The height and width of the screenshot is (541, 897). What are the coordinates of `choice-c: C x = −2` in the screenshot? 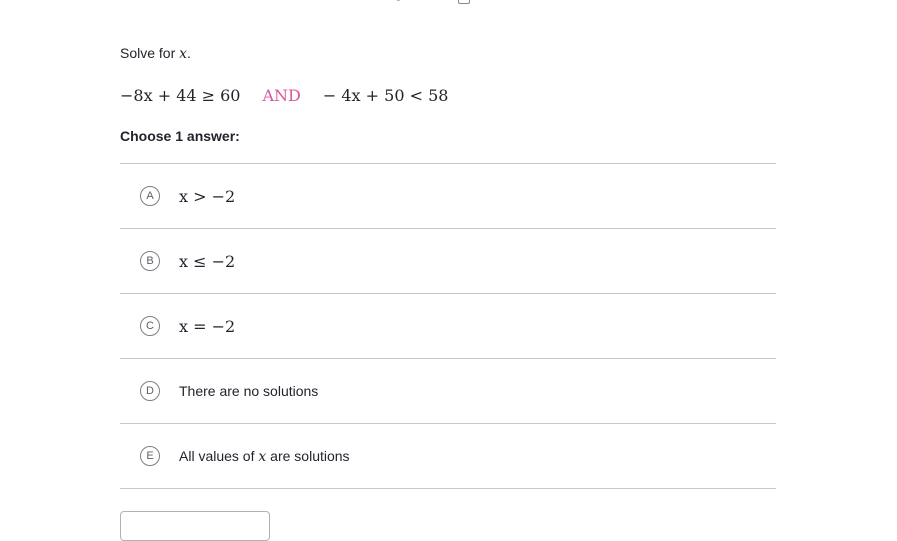 It's located at (448, 326).